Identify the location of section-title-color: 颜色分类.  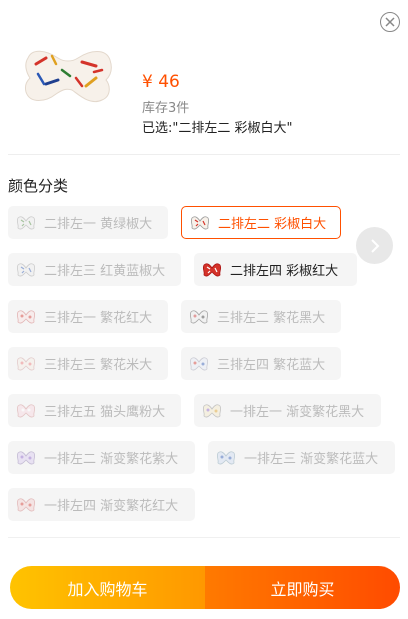
(38, 186).